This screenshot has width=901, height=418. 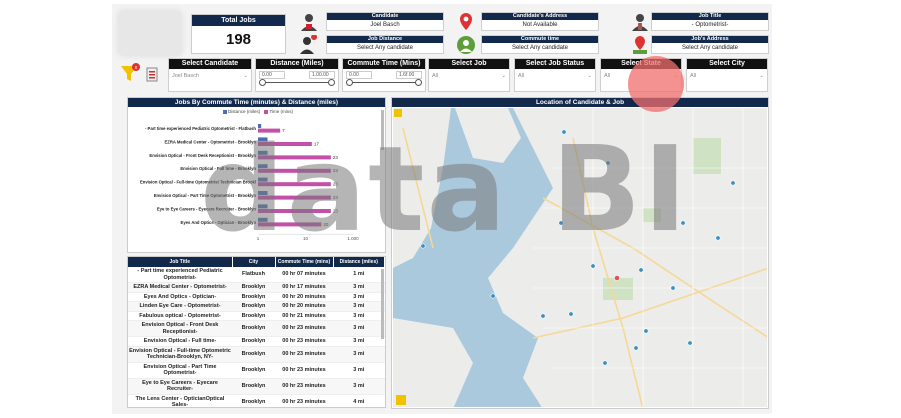 What do you see at coordinates (710, 48) in the screenshot?
I see `job-address-card-value: Select Any candidate` at bounding box center [710, 48].